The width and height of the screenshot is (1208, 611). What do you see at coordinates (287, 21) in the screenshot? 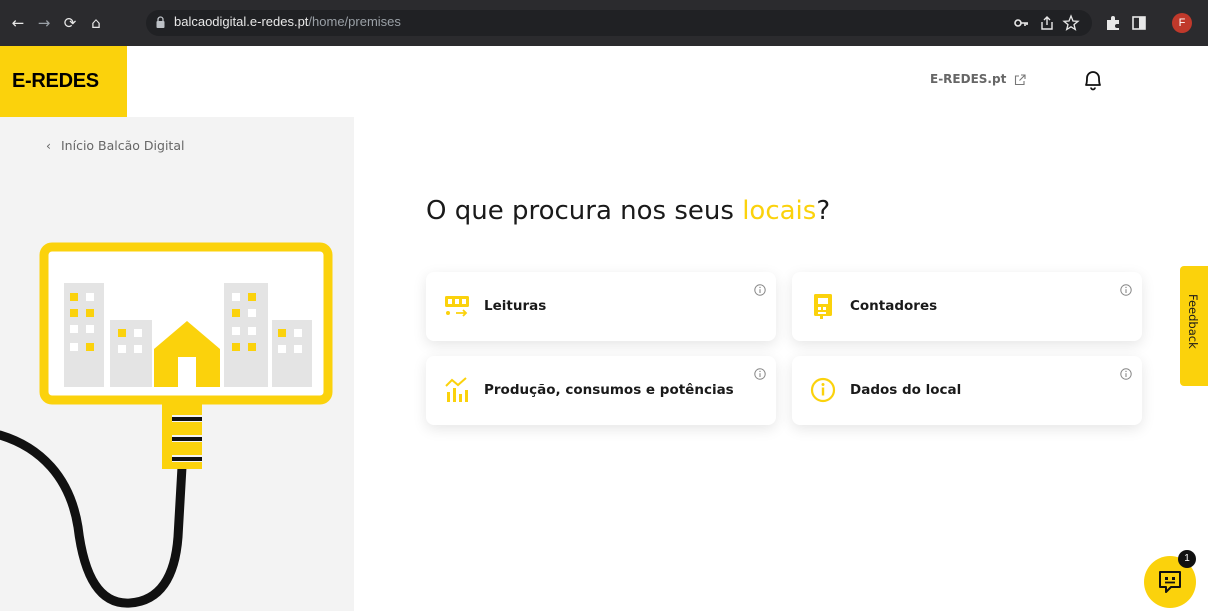
I see `url-text: balcaodigital.e-redes.pt/home/premises` at bounding box center [287, 21].